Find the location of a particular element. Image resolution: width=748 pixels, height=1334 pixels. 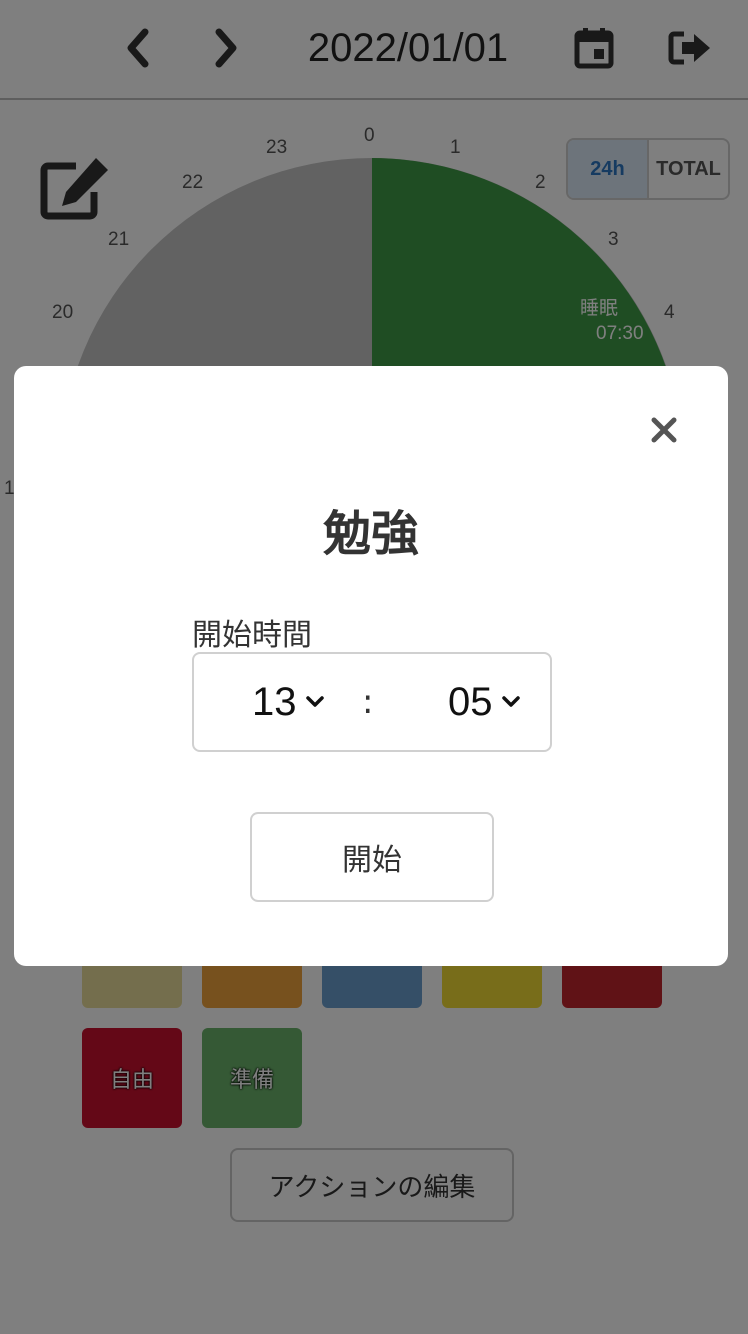

start-button: 開始 is located at coordinates (372, 857).